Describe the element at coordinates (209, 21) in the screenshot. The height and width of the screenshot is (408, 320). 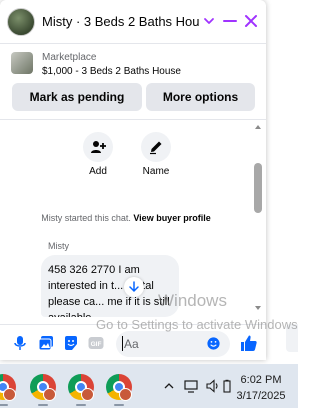
I see `chevron-down-icon` at that location.